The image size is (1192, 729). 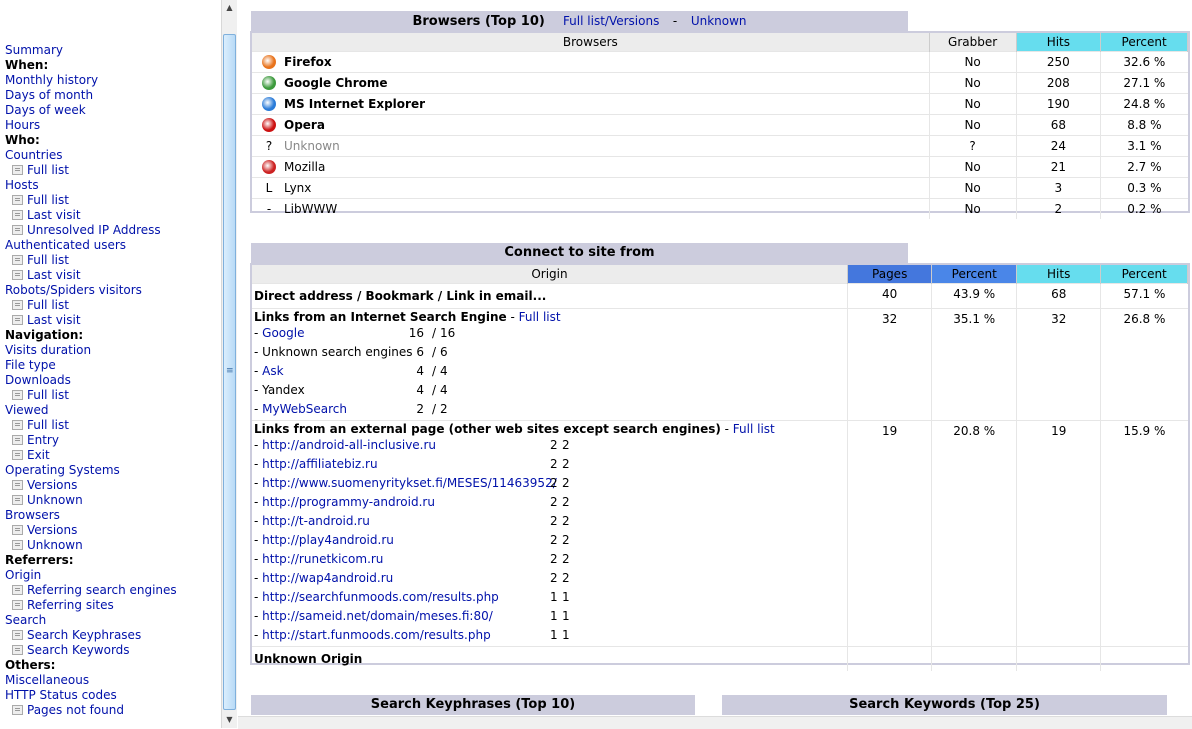 I want to click on menu-link: Summary, so click(x=91, y=50).